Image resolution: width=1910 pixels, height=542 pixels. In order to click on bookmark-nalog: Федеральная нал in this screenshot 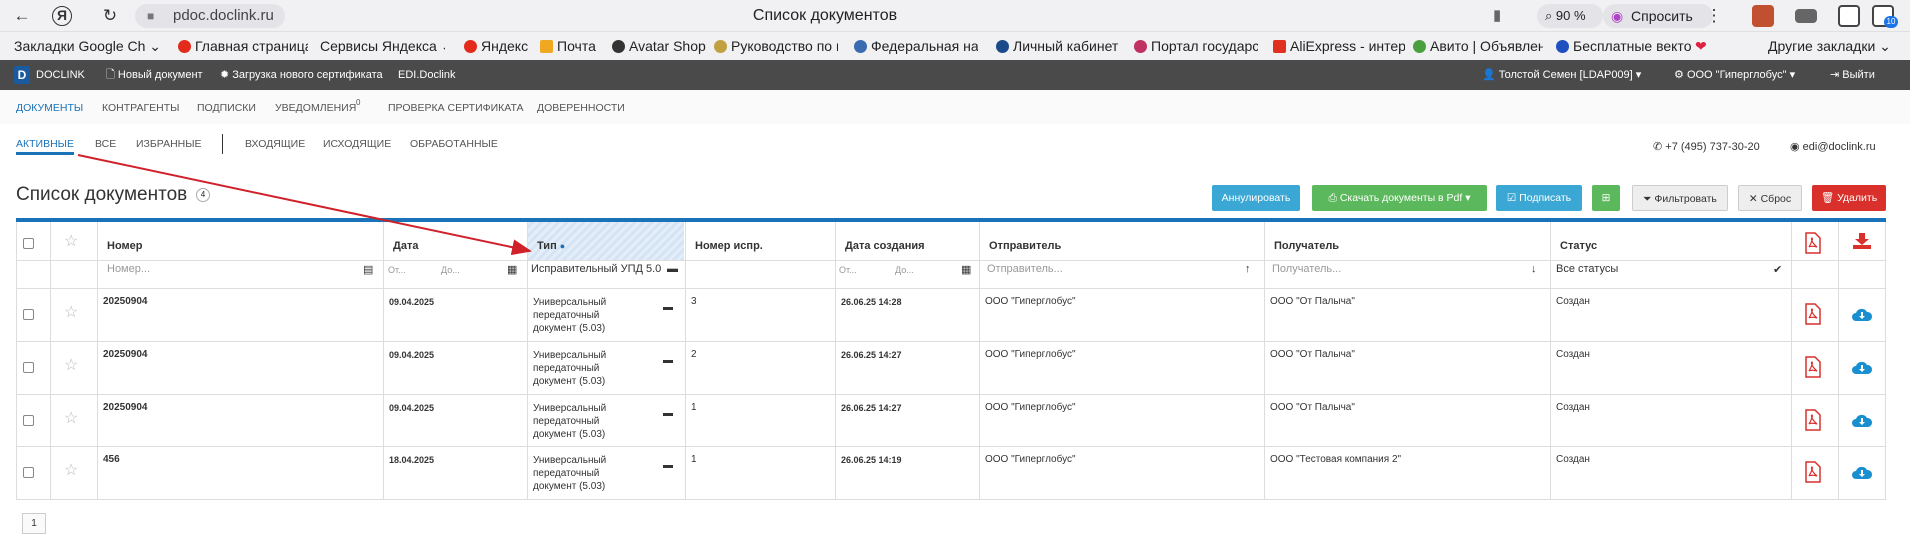, I will do `click(916, 46)`.